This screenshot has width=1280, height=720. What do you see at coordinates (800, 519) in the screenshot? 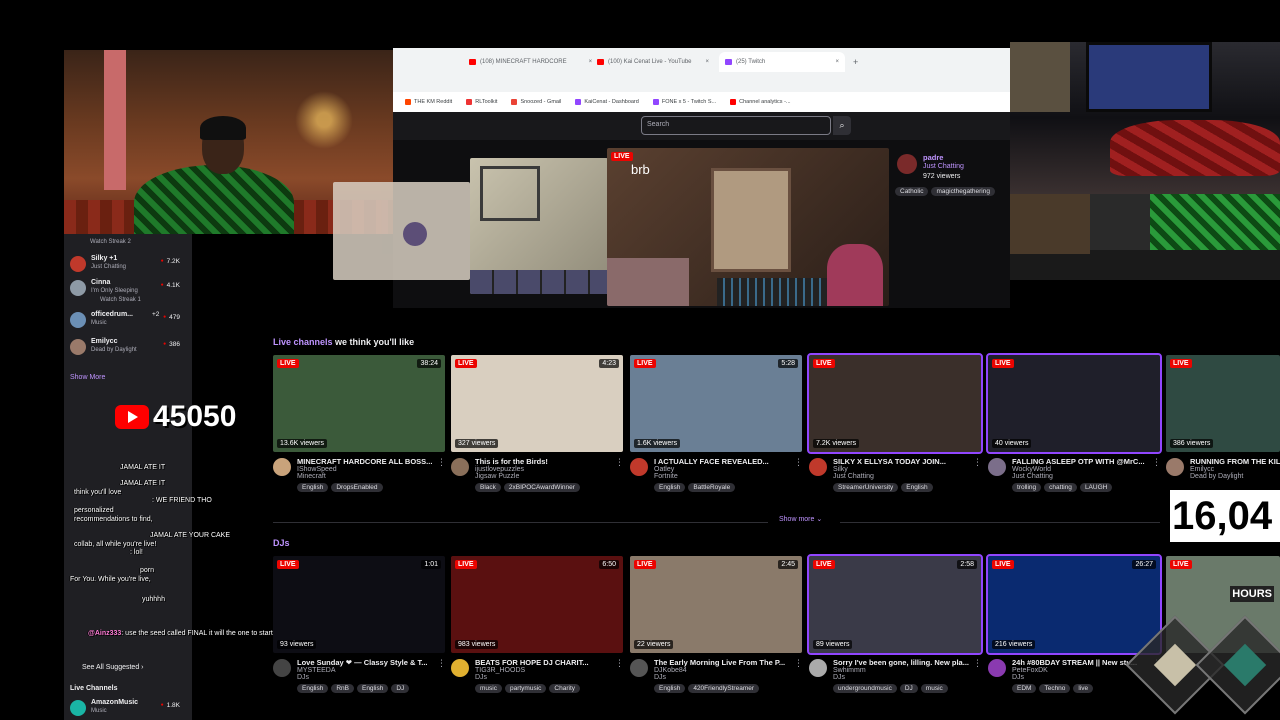
I see `show-more-button: Show more ⌄` at bounding box center [800, 519].